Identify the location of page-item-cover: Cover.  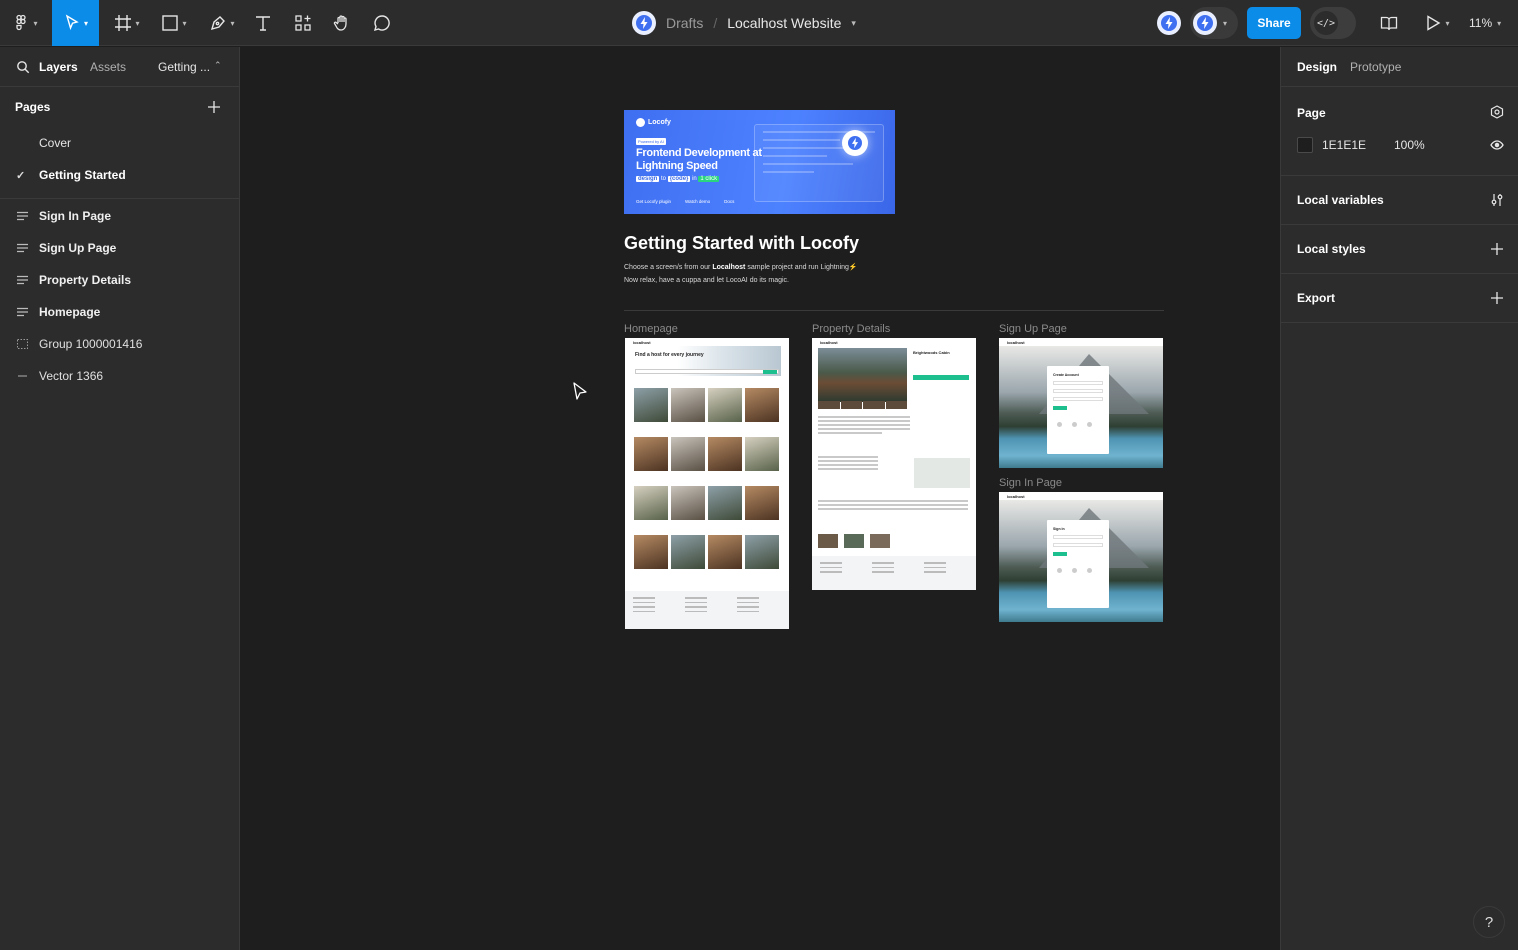
(119, 143).